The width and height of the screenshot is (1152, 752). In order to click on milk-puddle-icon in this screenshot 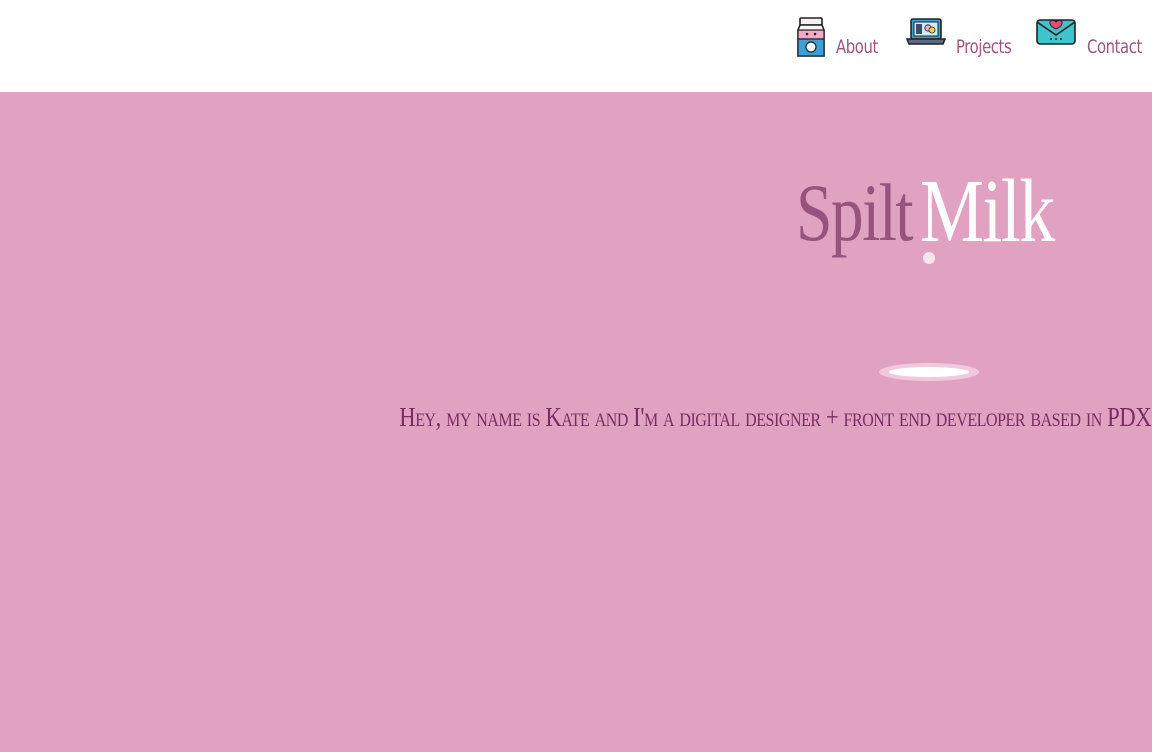, I will do `click(929, 372)`.